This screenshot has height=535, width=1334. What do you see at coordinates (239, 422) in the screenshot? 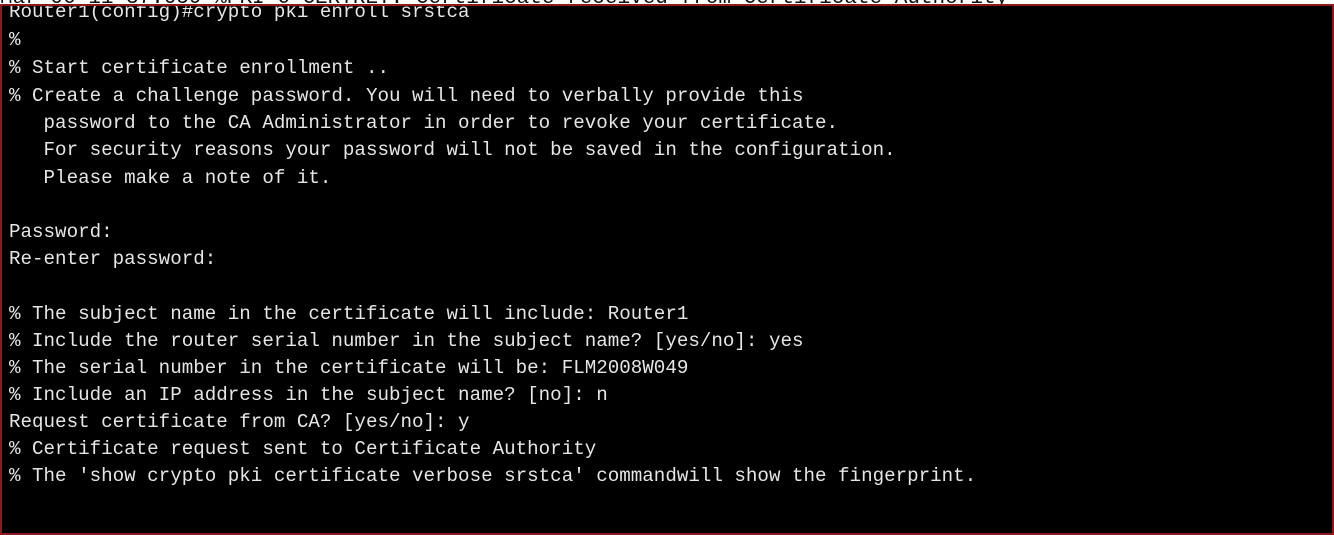
I see `terminal-line: Request certificate from CA? [yes/no]: y` at bounding box center [239, 422].